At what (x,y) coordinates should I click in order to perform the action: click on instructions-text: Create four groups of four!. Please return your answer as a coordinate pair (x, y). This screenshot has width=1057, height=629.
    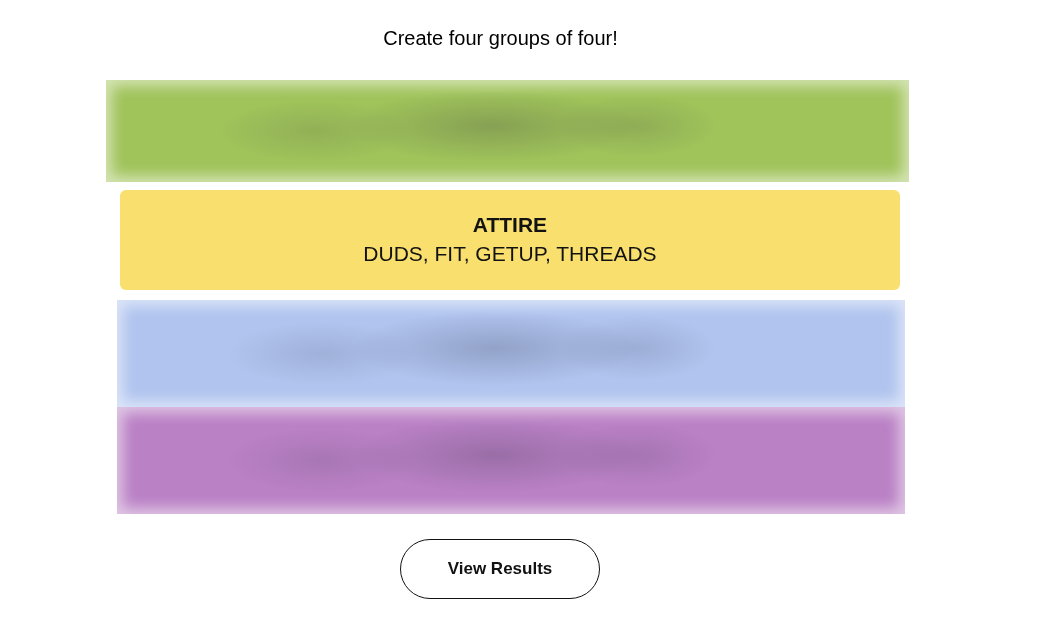
    Looking at the image, I should click on (500, 38).